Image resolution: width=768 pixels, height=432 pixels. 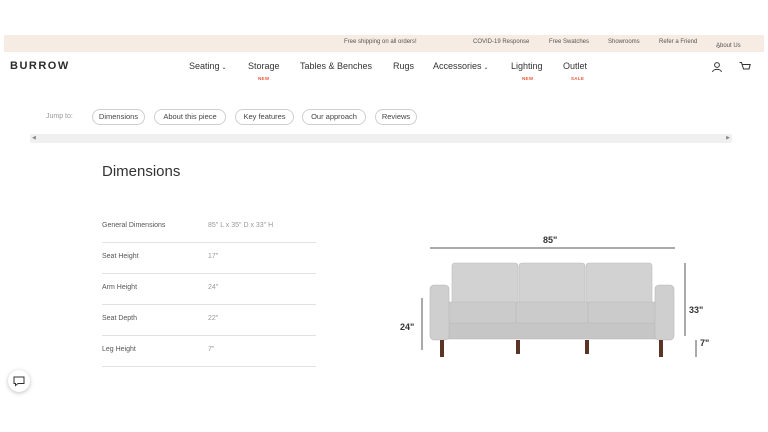 I want to click on nav-rugs: Rugs, so click(x=403, y=66).